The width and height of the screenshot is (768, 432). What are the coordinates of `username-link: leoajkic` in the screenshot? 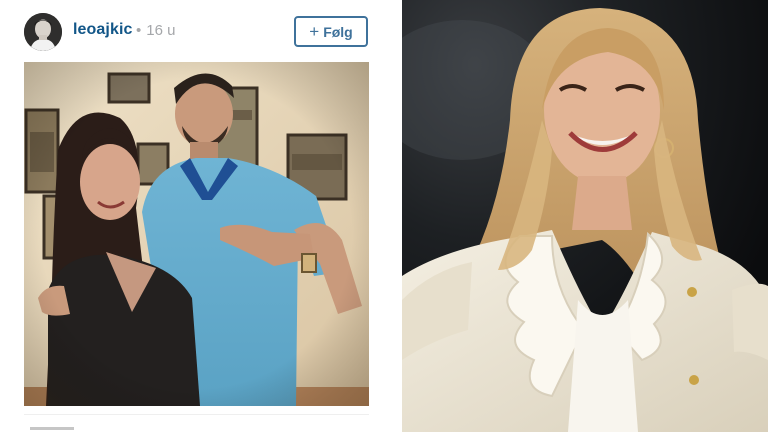 It's located at (103, 30).